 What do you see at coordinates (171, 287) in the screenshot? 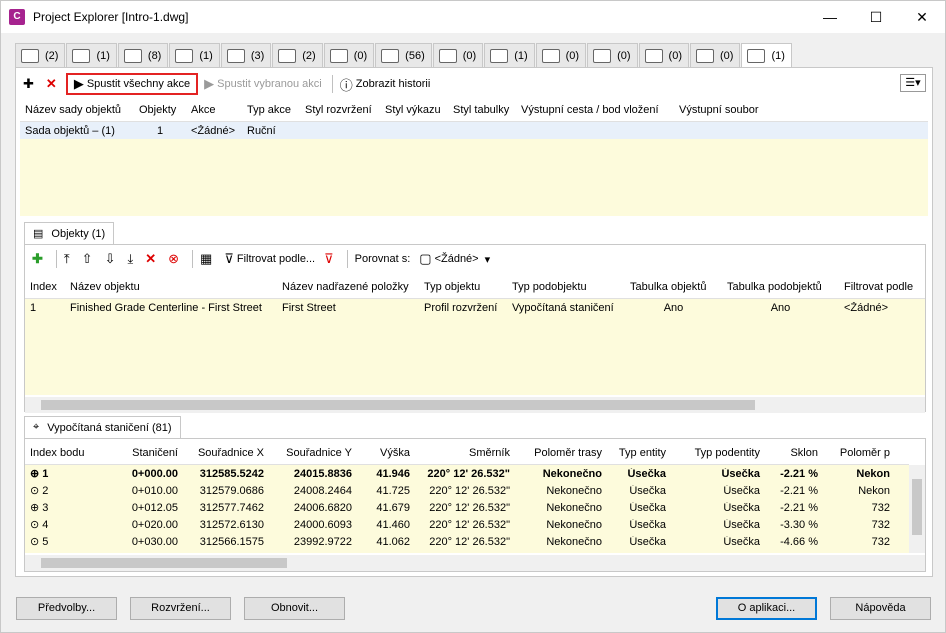
I see `col-object-name: Název objektu` at bounding box center [171, 287].